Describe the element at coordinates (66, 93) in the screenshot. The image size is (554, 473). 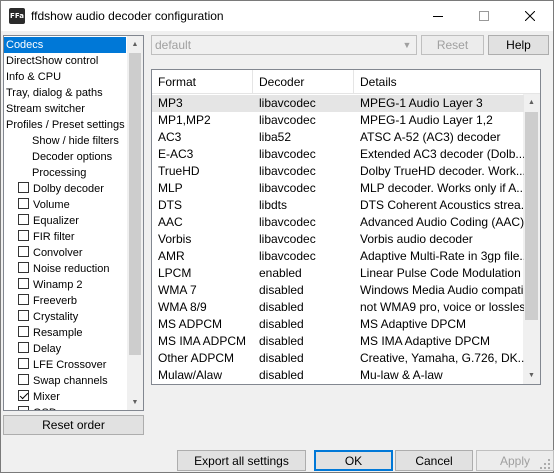
I see `tree-item: Tray, dialog & paths` at that location.